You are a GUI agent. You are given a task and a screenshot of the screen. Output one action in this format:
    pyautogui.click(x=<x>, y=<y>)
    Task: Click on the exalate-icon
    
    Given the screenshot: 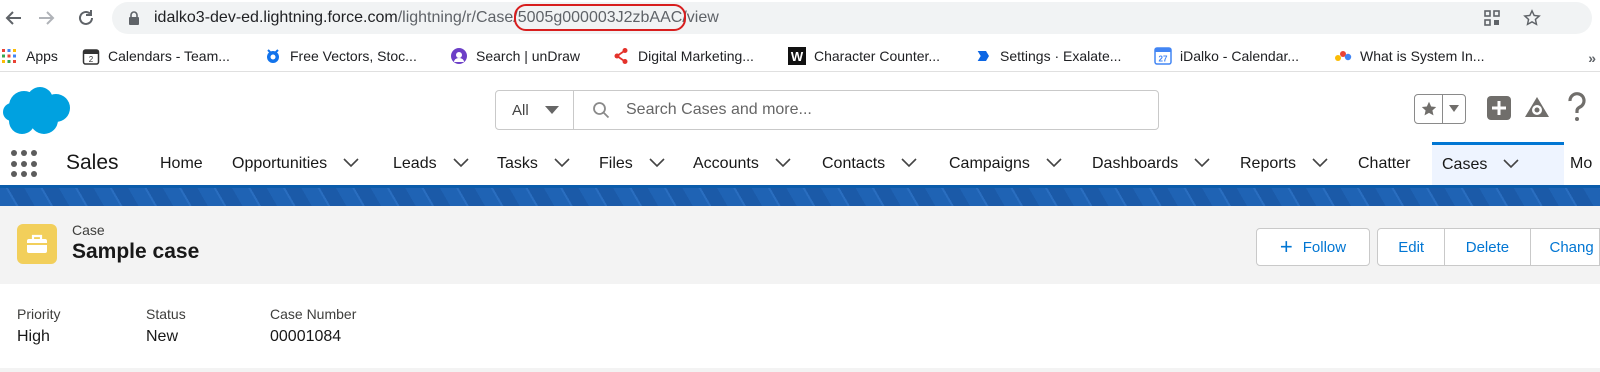 What is the action you would take?
    pyautogui.click(x=983, y=56)
    